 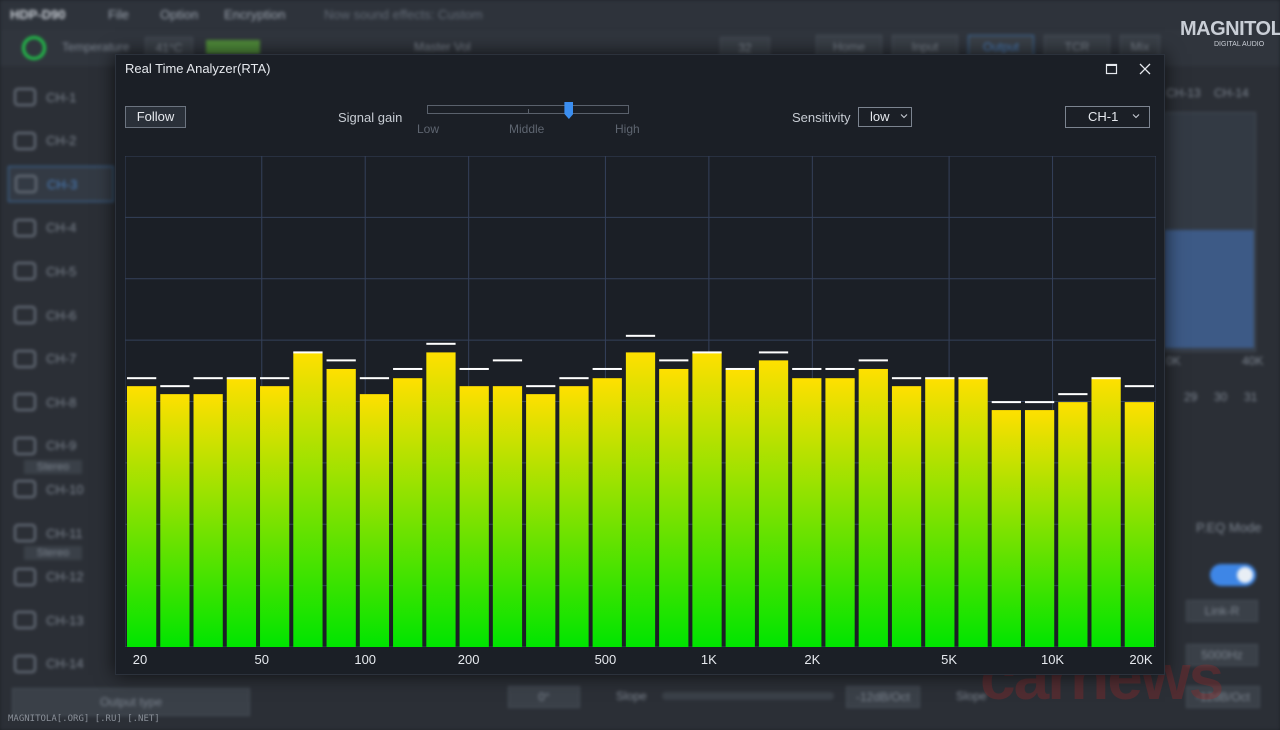 What do you see at coordinates (1229, 527) in the screenshot?
I see `peq-mode-label: P.EQ Mode` at bounding box center [1229, 527].